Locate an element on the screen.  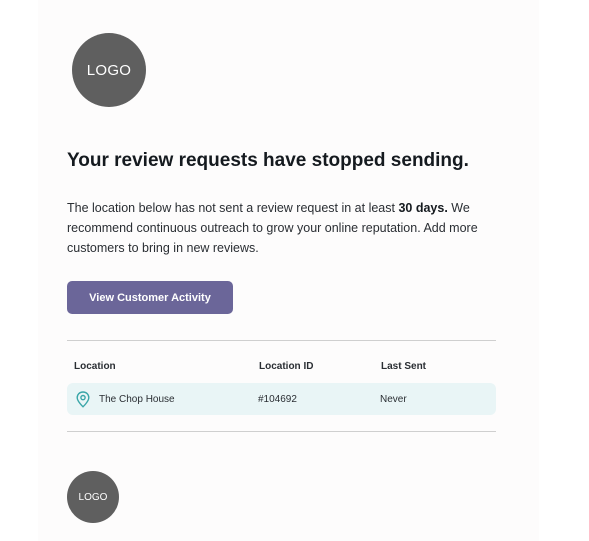
logo-text: LOGO is located at coordinates (109, 70).